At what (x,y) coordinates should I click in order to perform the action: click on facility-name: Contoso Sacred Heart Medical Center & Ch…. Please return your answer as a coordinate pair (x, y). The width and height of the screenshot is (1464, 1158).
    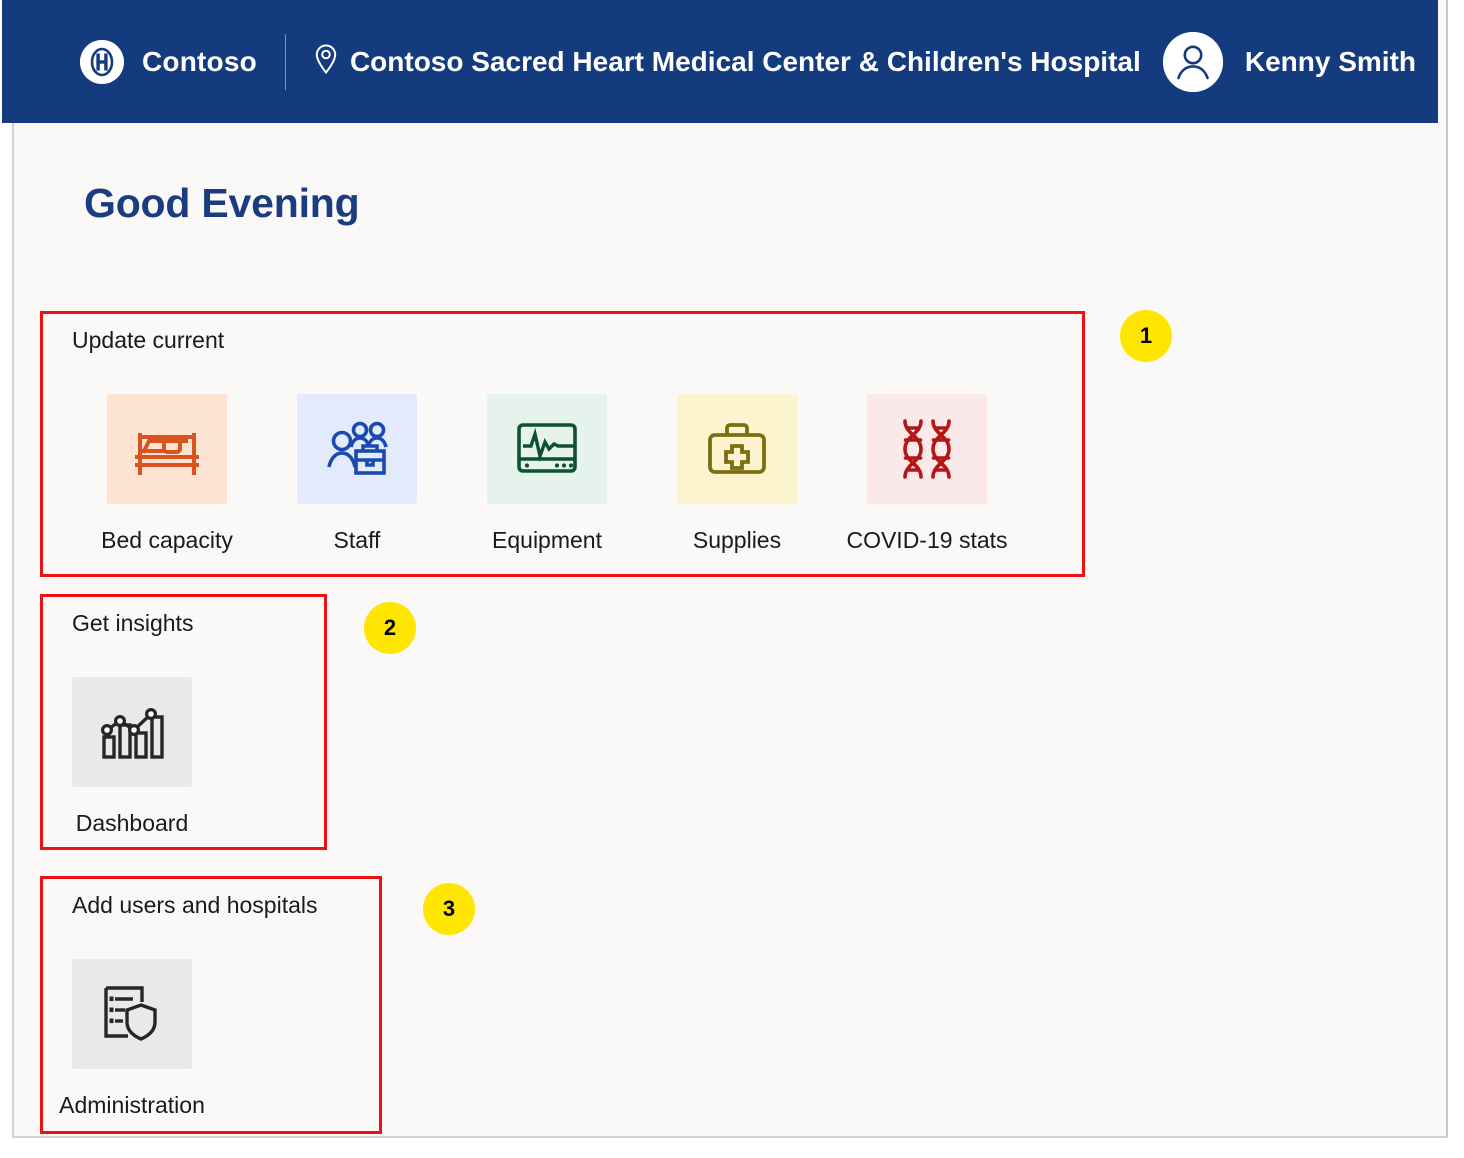
    Looking at the image, I should click on (745, 61).